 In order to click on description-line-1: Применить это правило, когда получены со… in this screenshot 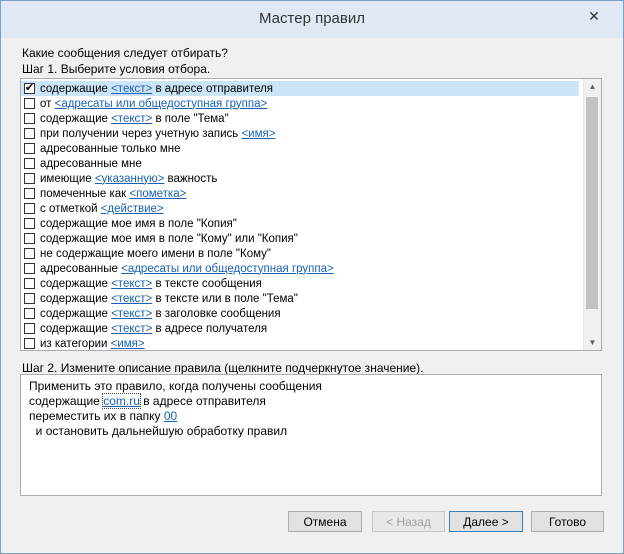, I will do `click(175, 386)`.